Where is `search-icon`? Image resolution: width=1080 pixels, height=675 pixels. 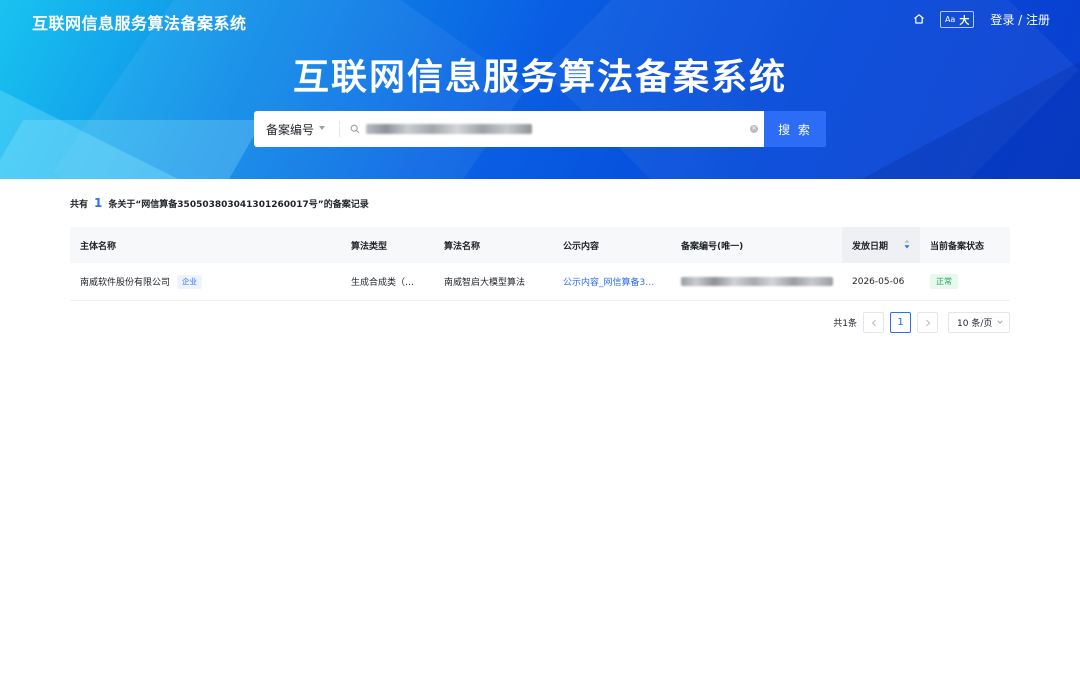 search-icon is located at coordinates (355, 129).